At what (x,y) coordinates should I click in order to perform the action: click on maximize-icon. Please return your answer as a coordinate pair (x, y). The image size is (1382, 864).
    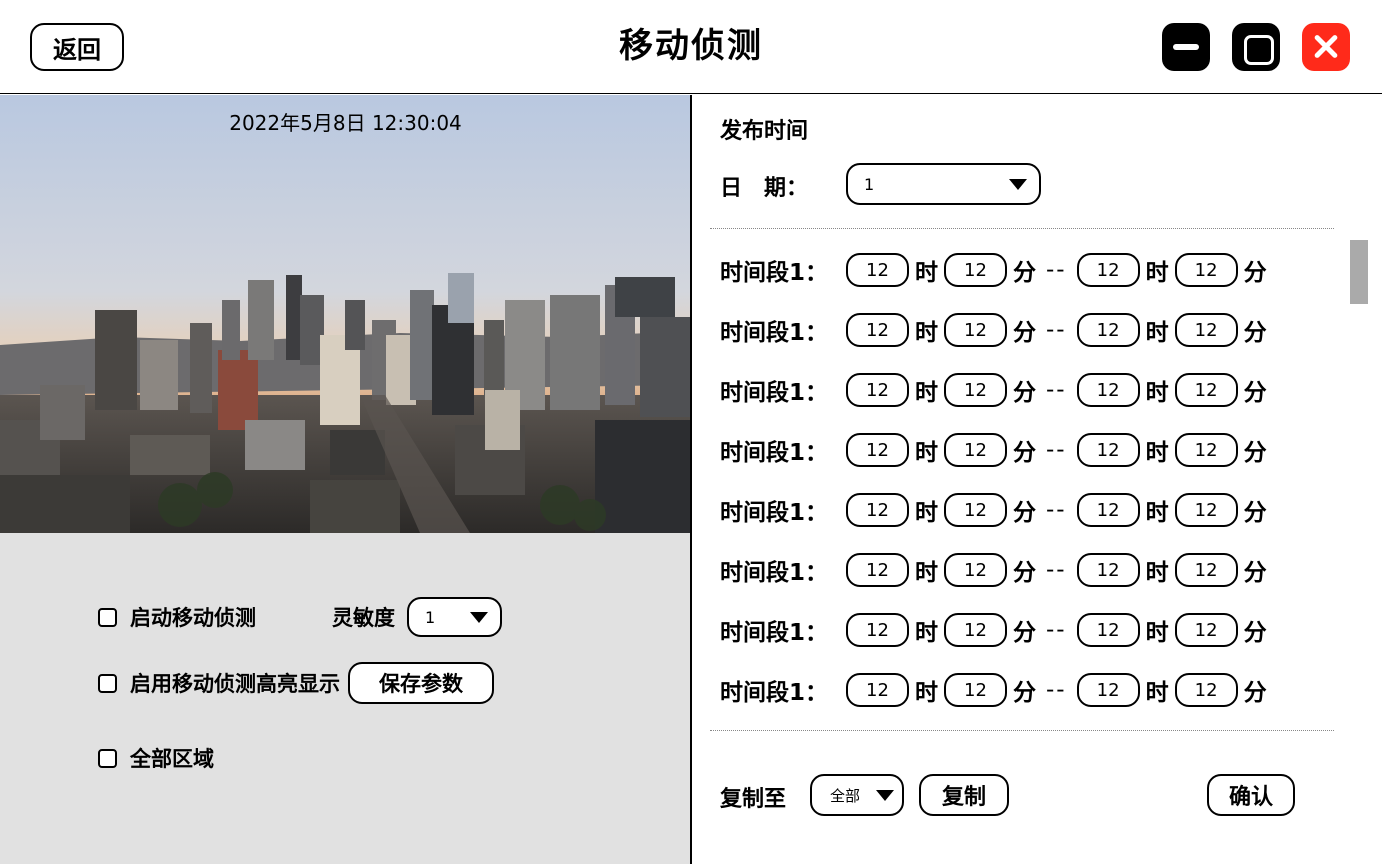
    Looking at the image, I should click on (1256, 47).